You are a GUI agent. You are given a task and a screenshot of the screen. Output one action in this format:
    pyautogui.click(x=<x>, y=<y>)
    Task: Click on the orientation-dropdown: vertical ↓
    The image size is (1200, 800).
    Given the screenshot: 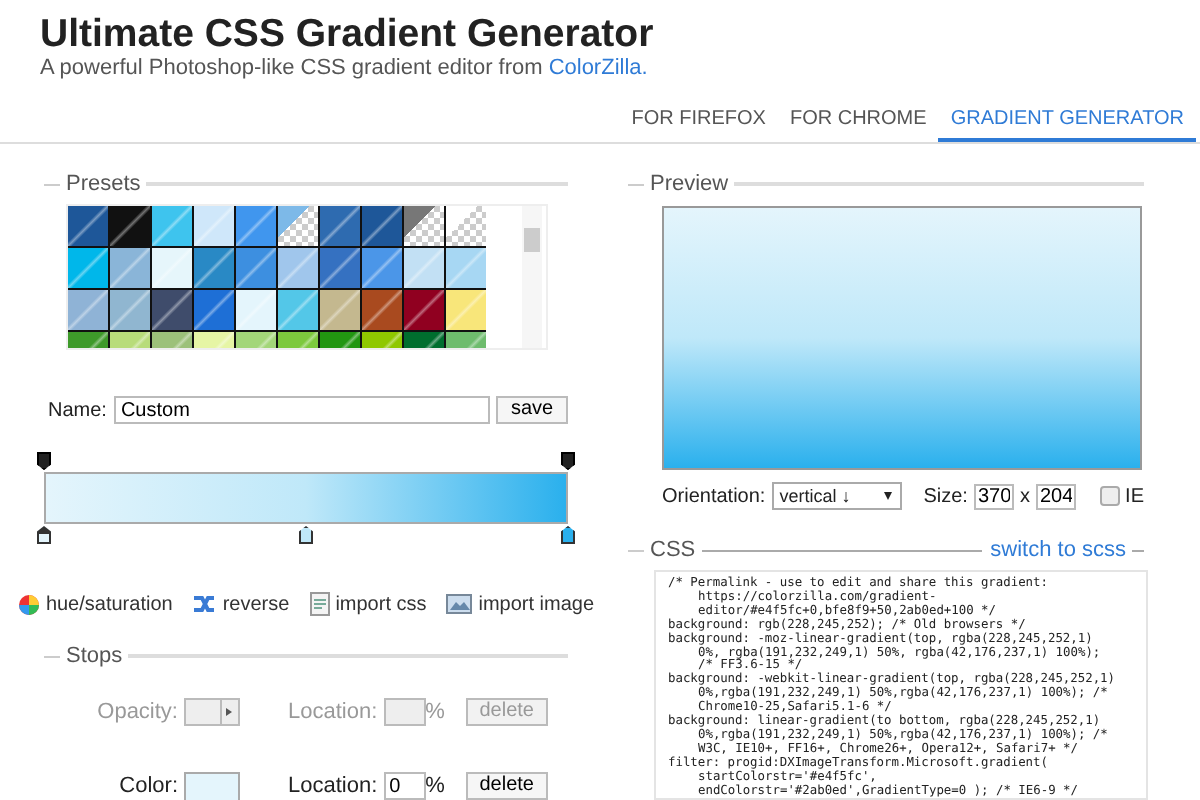 What is the action you would take?
    pyautogui.click(x=836, y=496)
    